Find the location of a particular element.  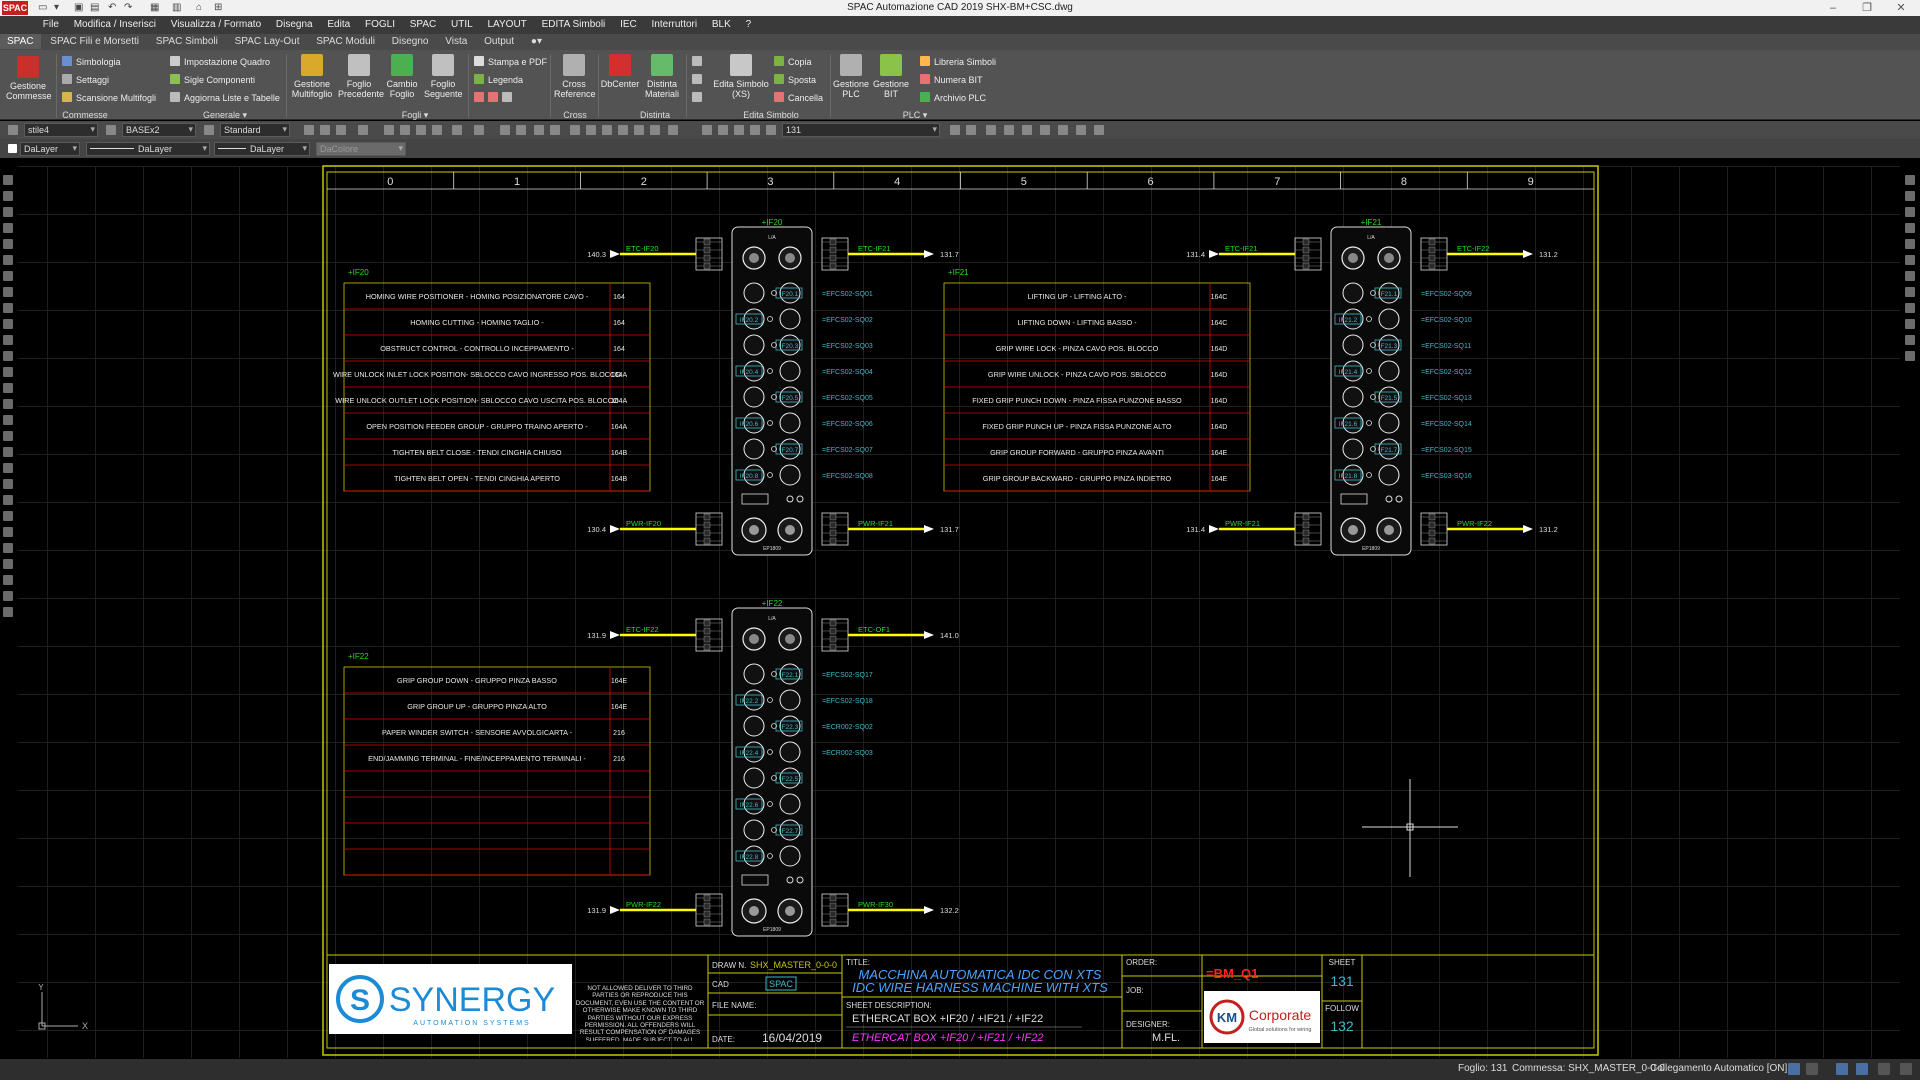

text-style-select: stile4 is located at coordinates (61, 130).